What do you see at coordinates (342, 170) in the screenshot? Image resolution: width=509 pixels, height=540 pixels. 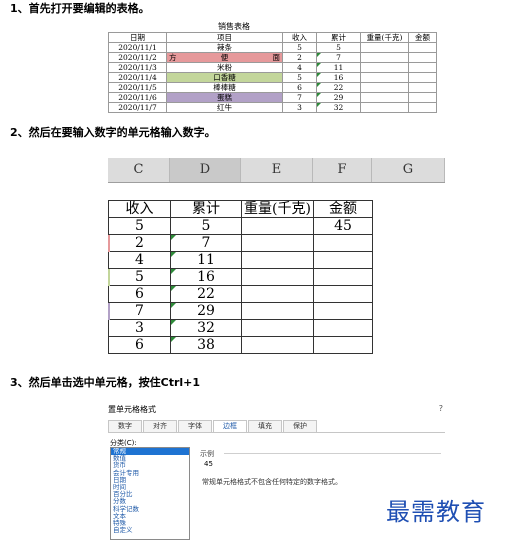 I see `column-header-f: F` at bounding box center [342, 170].